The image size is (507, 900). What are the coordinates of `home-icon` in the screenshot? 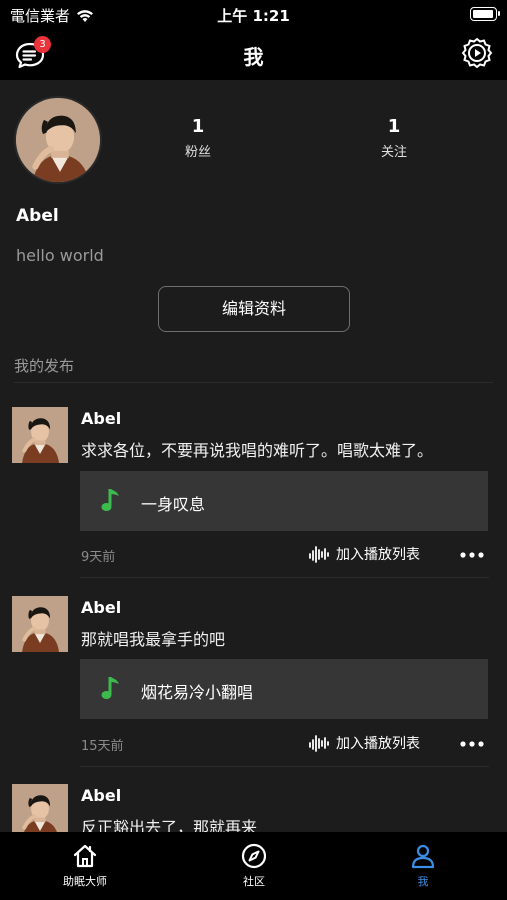 It's located at (85, 856).